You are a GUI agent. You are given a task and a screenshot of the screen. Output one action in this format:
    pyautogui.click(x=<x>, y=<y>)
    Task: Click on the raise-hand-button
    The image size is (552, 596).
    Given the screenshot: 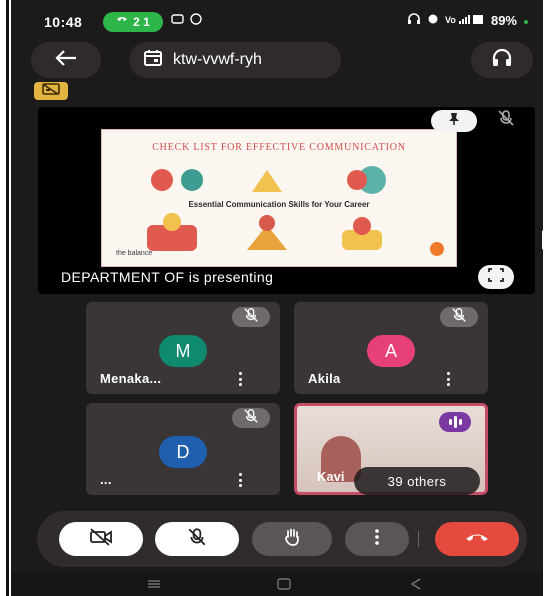 What is the action you would take?
    pyautogui.click(x=292, y=539)
    